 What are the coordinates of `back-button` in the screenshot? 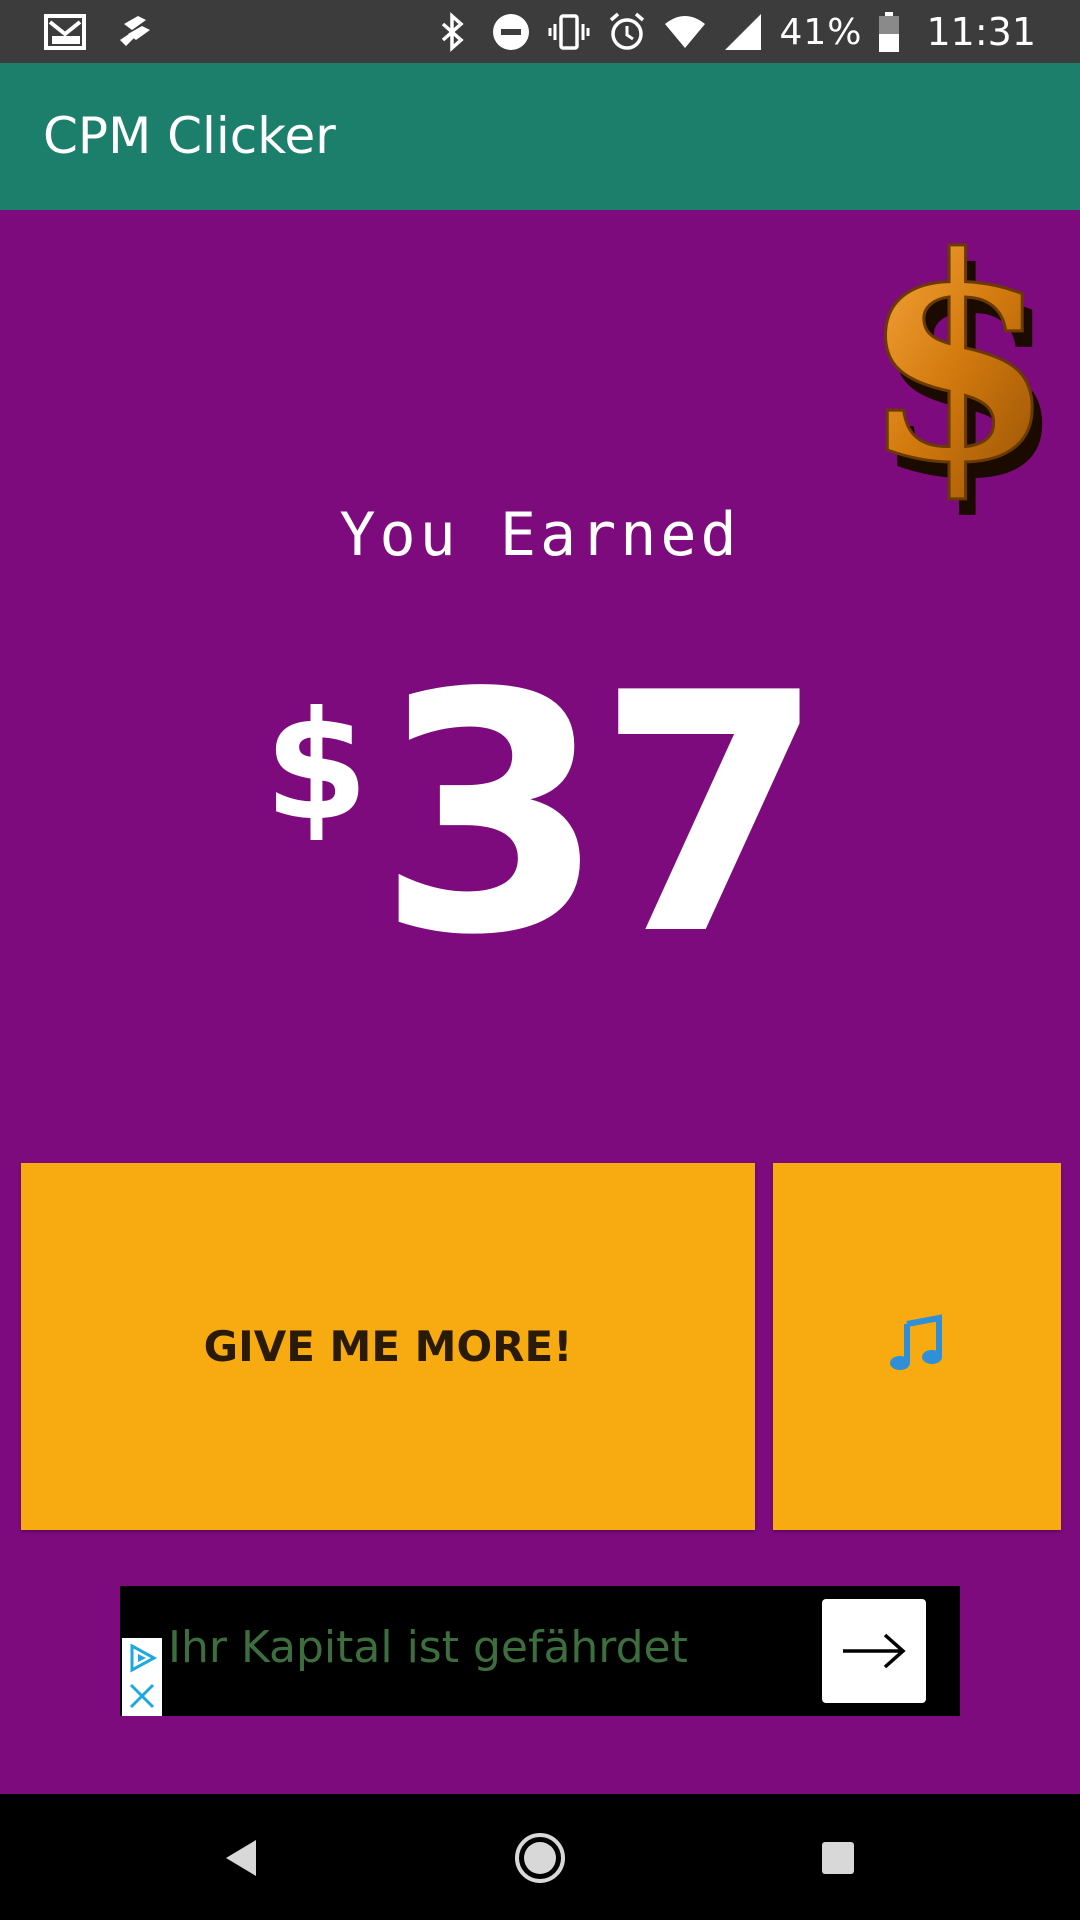 It's located at (242, 1858).